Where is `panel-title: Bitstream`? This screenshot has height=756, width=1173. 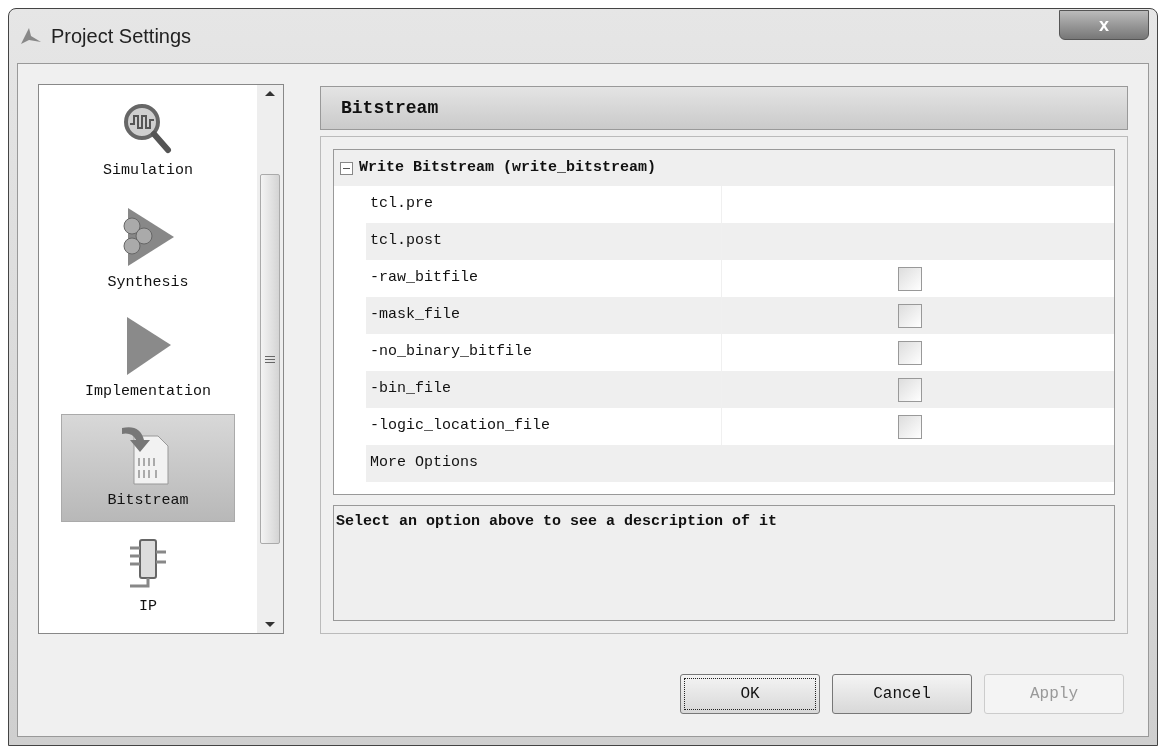
panel-title: Bitstream is located at coordinates (390, 108).